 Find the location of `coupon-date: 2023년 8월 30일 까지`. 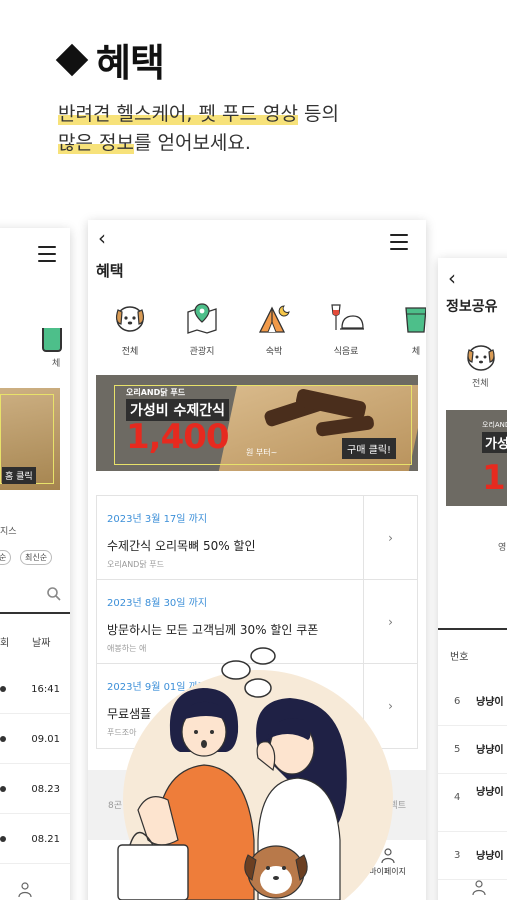

coupon-date: 2023년 8월 30일 까지 is located at coordinates (157, 603).